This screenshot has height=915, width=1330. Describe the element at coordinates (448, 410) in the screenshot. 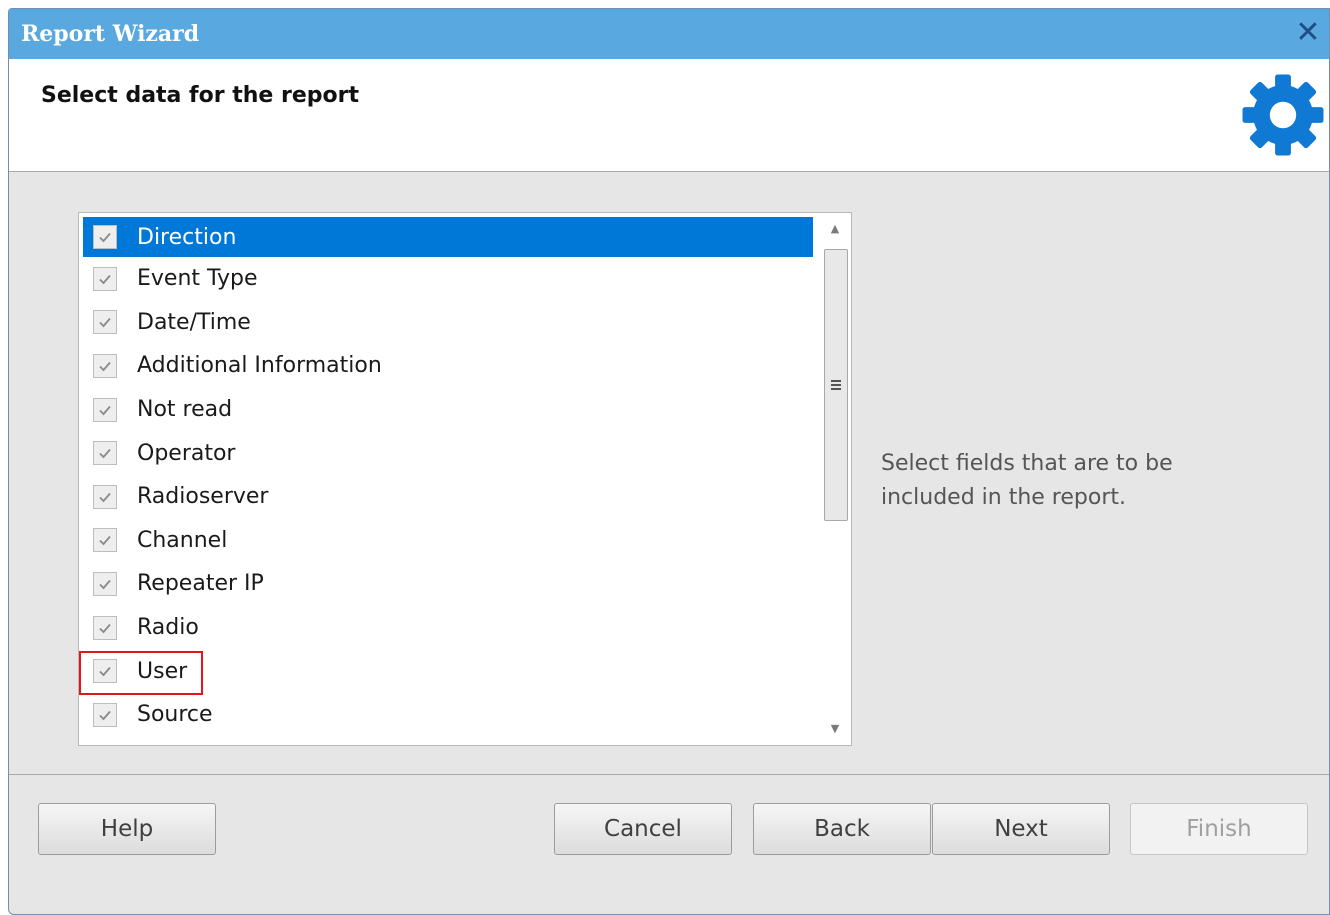

I see `list-item: Not read` at that location.